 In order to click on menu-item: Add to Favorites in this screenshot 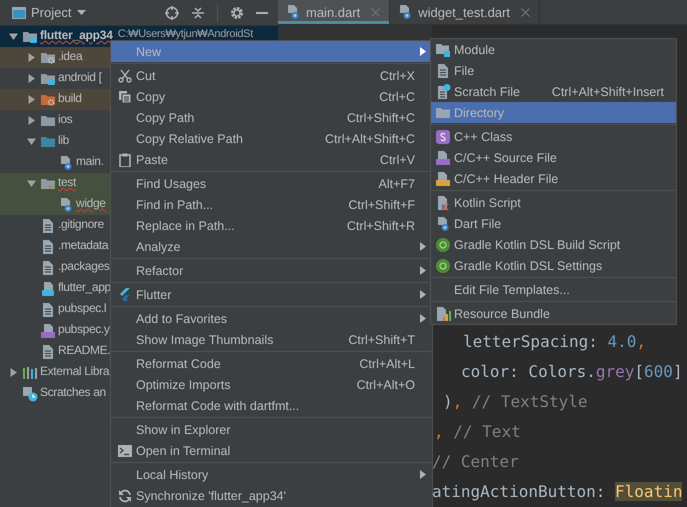, I will do `click(271, 318)`.